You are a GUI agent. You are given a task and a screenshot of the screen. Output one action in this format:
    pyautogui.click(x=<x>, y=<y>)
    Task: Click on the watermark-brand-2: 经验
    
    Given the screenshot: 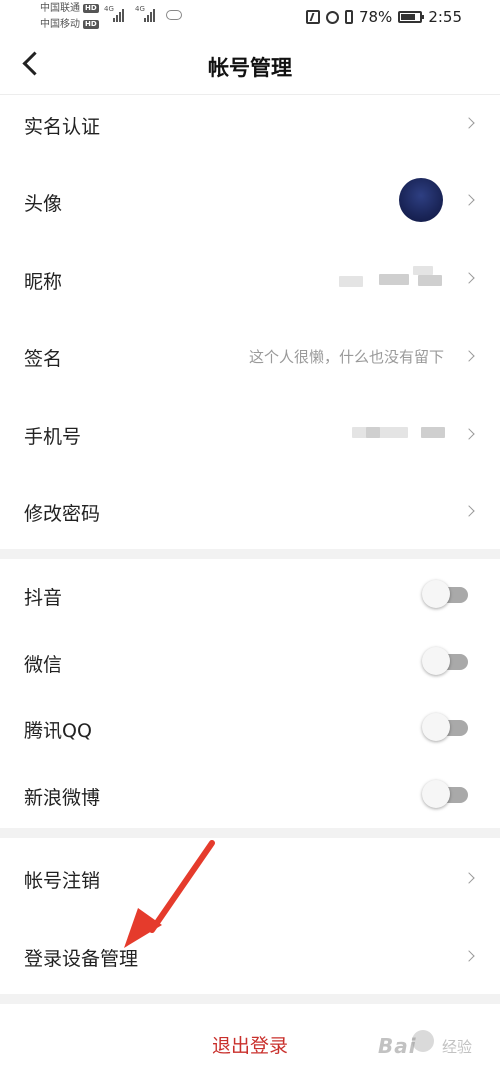 What is the action you would take?
    pyautogui.click(x=457, y=1047)
    